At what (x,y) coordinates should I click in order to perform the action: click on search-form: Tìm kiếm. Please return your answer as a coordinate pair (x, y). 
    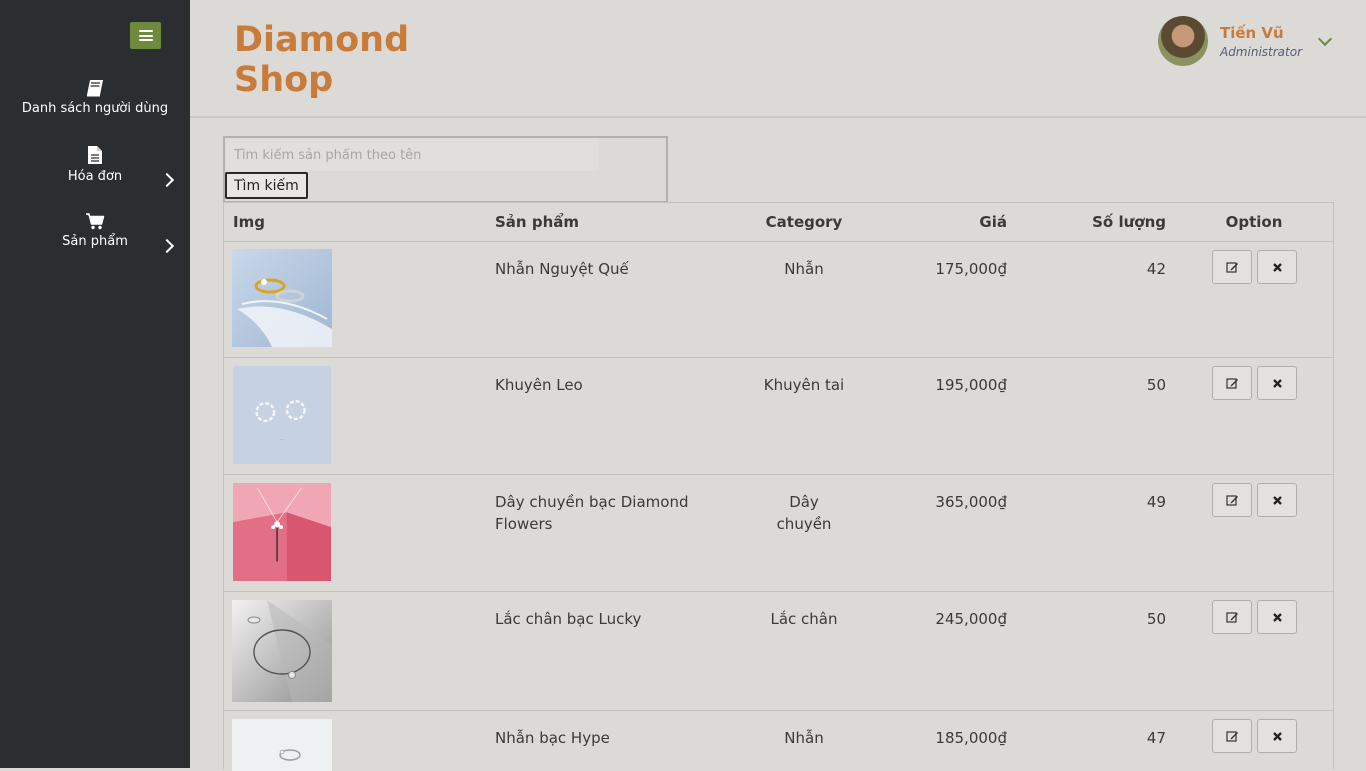
    Looking at the image, I should click on (445, 169).